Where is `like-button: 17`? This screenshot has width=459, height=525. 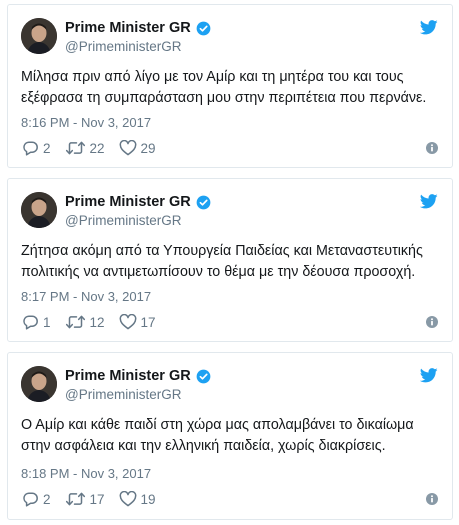 like-button: 17 is located at coordinates (137, 322).